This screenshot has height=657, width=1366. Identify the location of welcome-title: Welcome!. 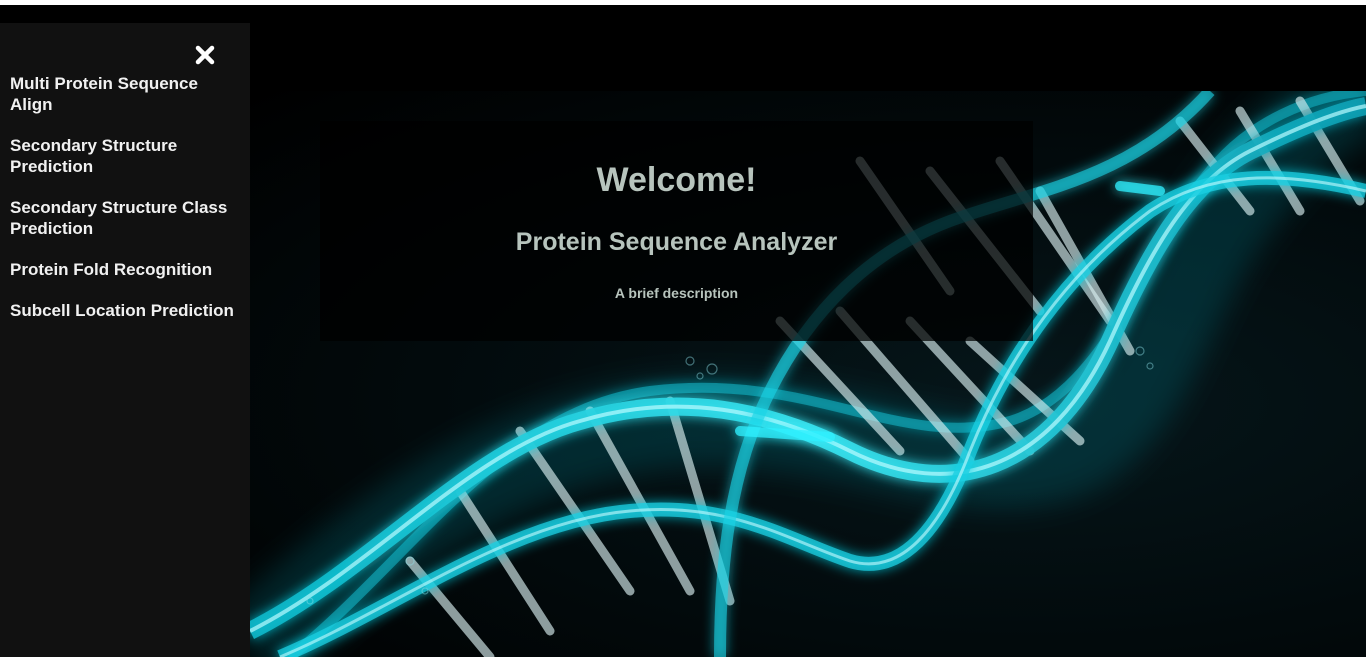
(676, 180).